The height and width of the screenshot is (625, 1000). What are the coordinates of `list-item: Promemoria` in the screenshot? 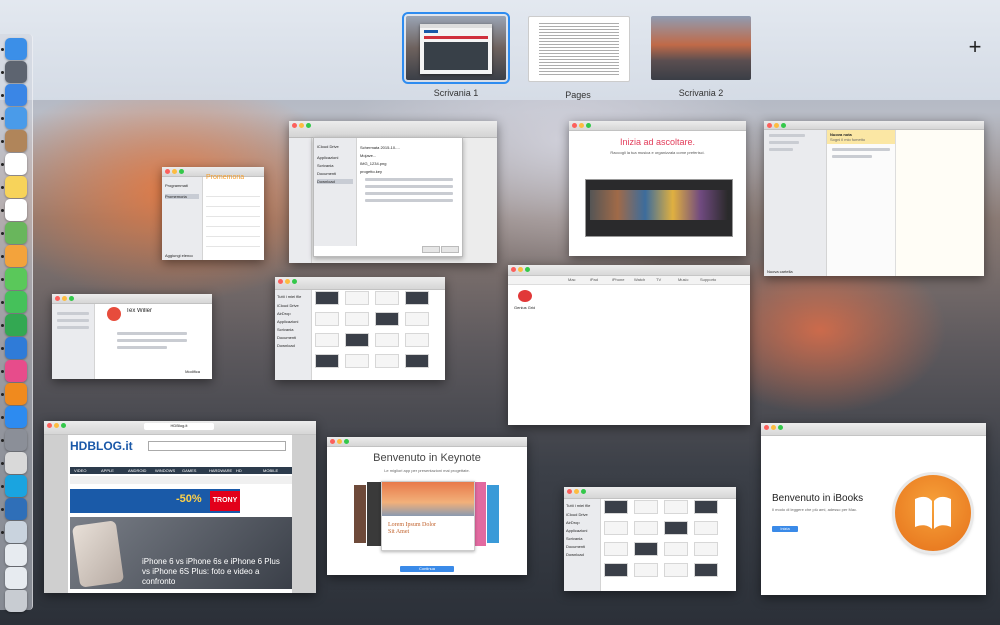 It's located at (182, 196).